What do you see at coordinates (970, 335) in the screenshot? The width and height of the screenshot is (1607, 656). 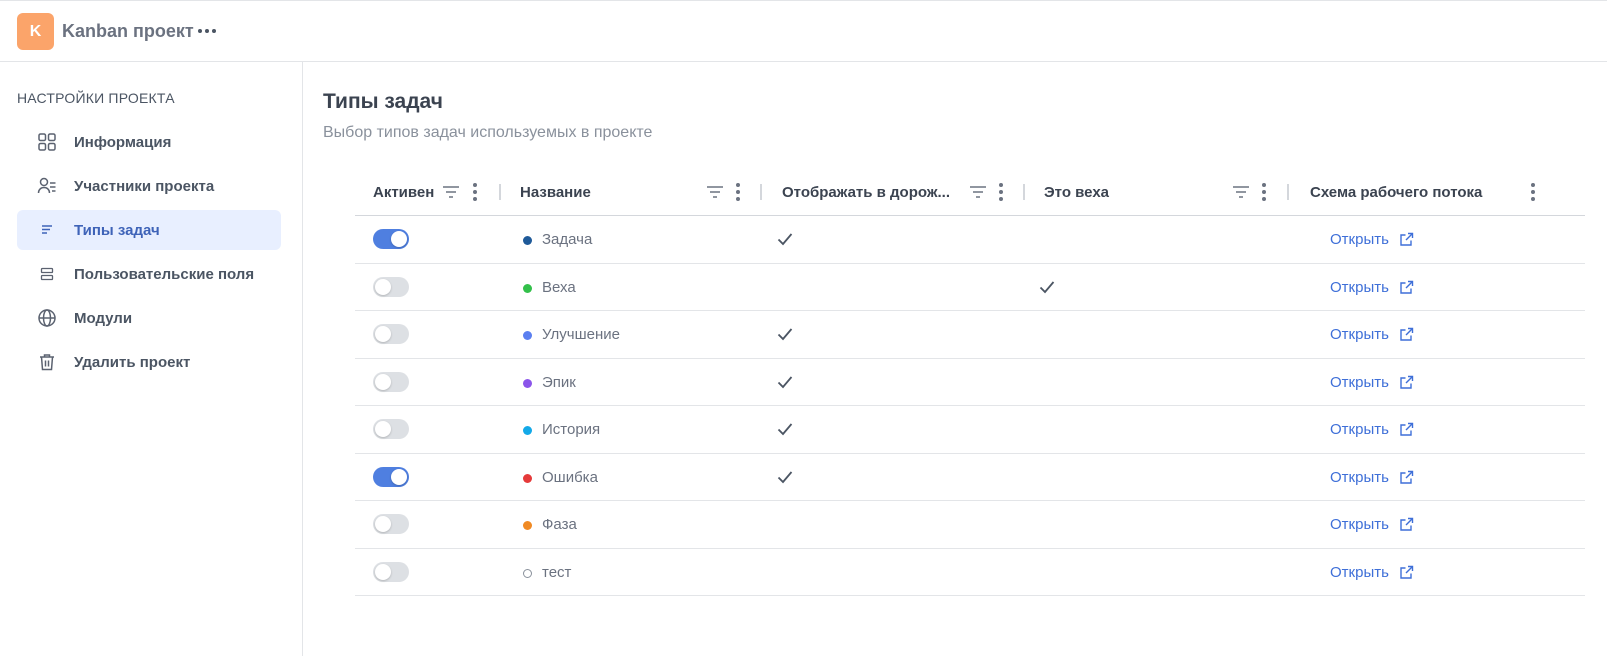 I see `table-row: Улучшение Открыть` at bounding box center [970, 335].